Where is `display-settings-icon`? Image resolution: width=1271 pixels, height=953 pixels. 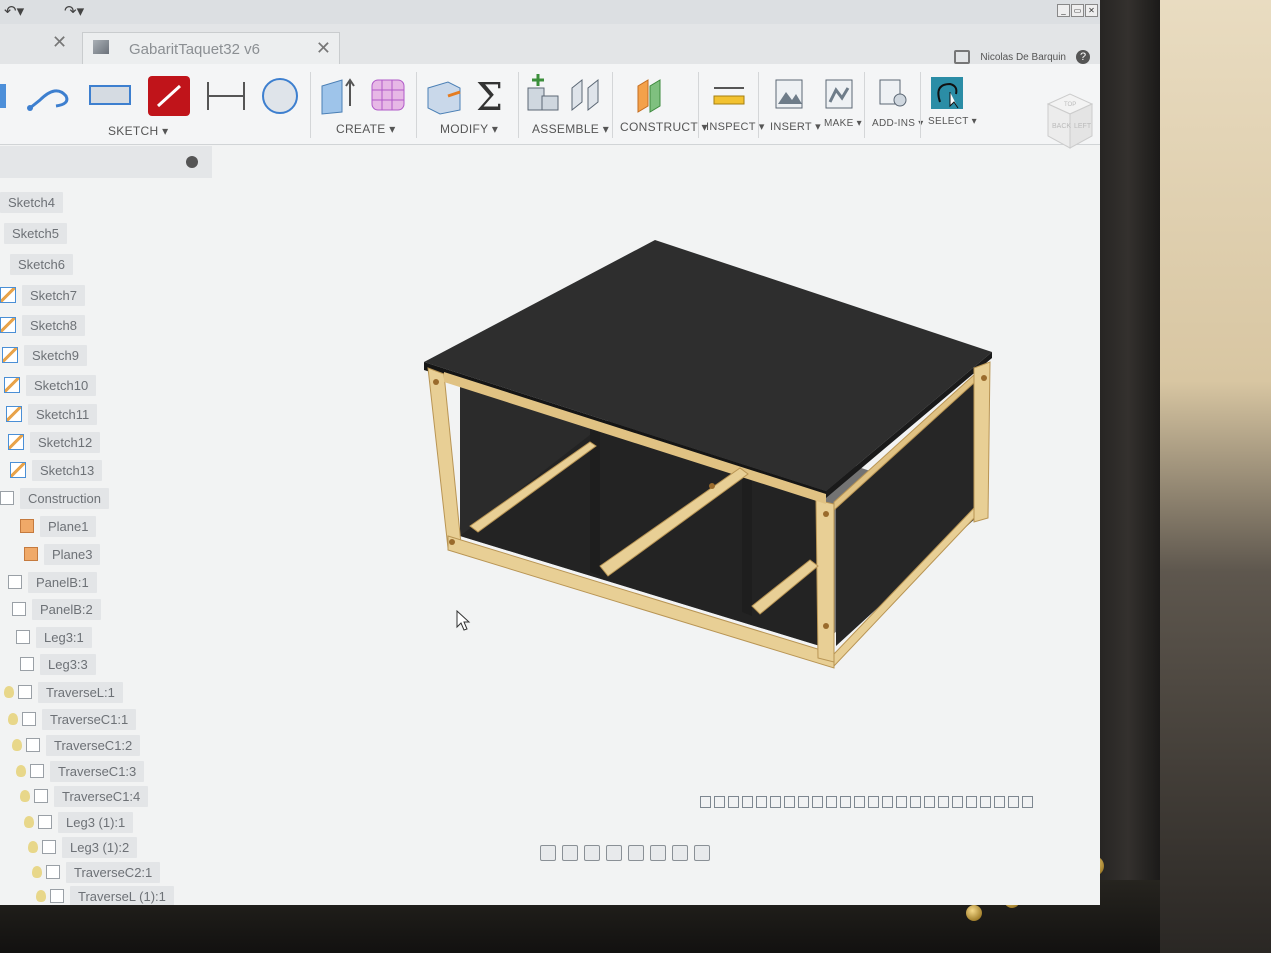
display-settings-icon is located at coordinates (658, 853).